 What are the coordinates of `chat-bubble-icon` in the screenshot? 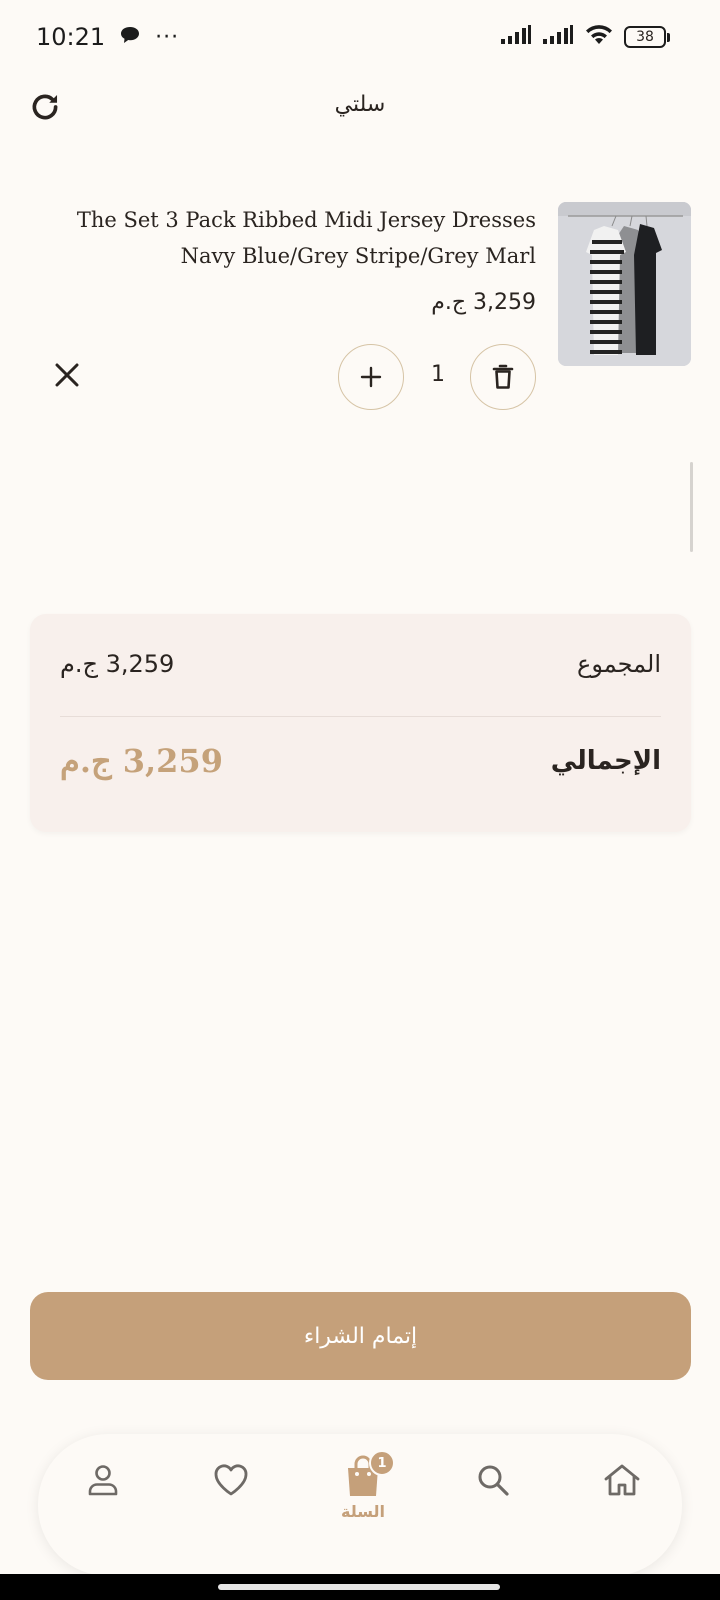 It's located at (130, 37).